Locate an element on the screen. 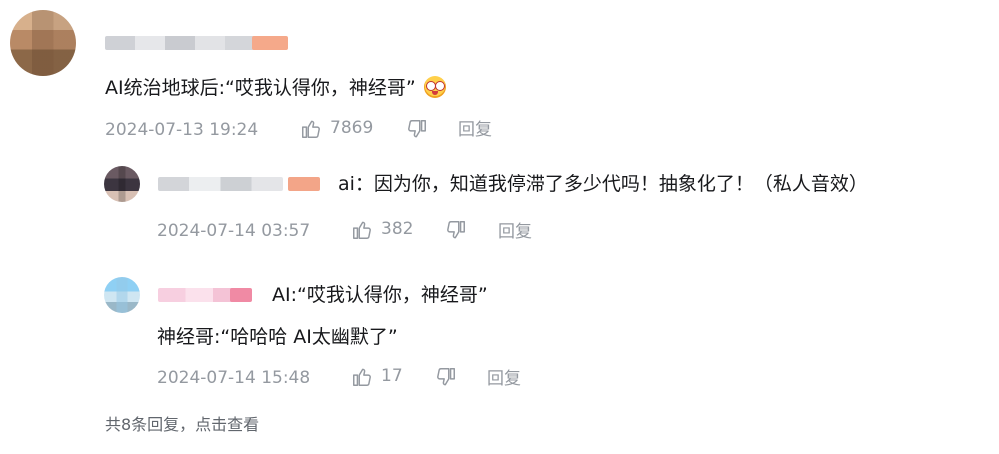 The image size is (999, 454). reply1-dislike-button is located at coordinates (456, 232).